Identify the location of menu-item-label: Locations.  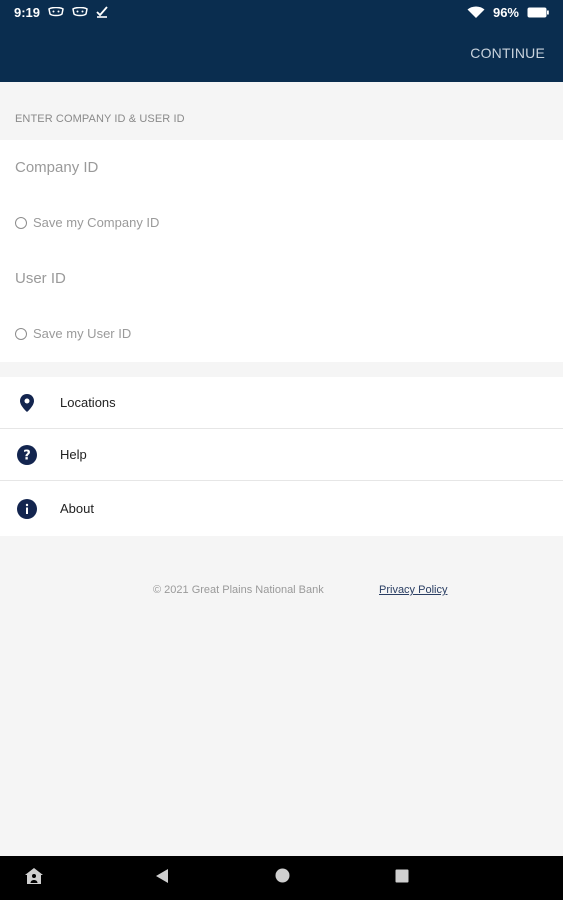
(88, 402).